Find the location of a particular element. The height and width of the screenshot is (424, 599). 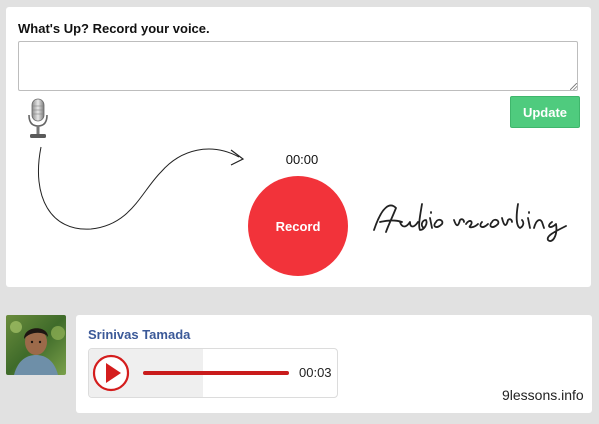

audio-duration: 00:03 is located at coordinates (315, 372).